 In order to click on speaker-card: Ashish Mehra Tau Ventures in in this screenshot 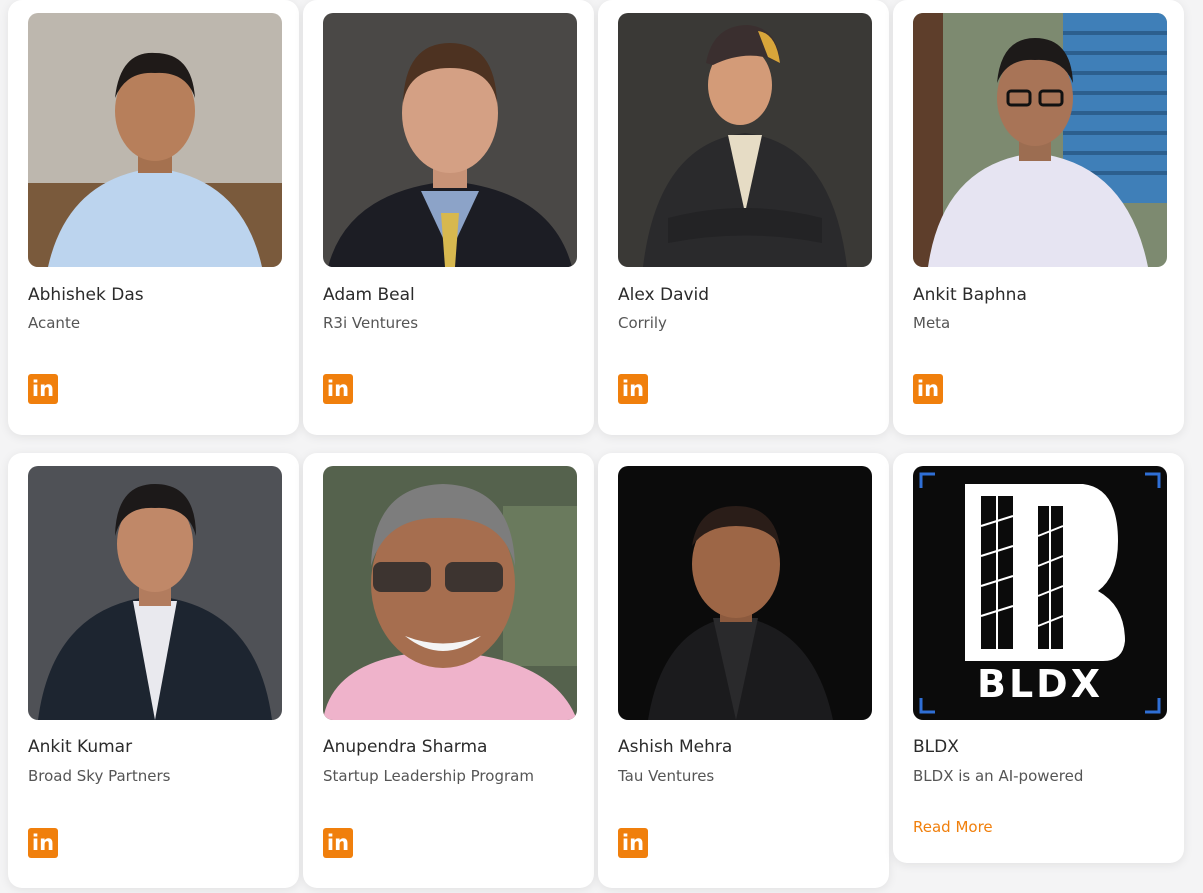, I will do `click(743, 670)`.